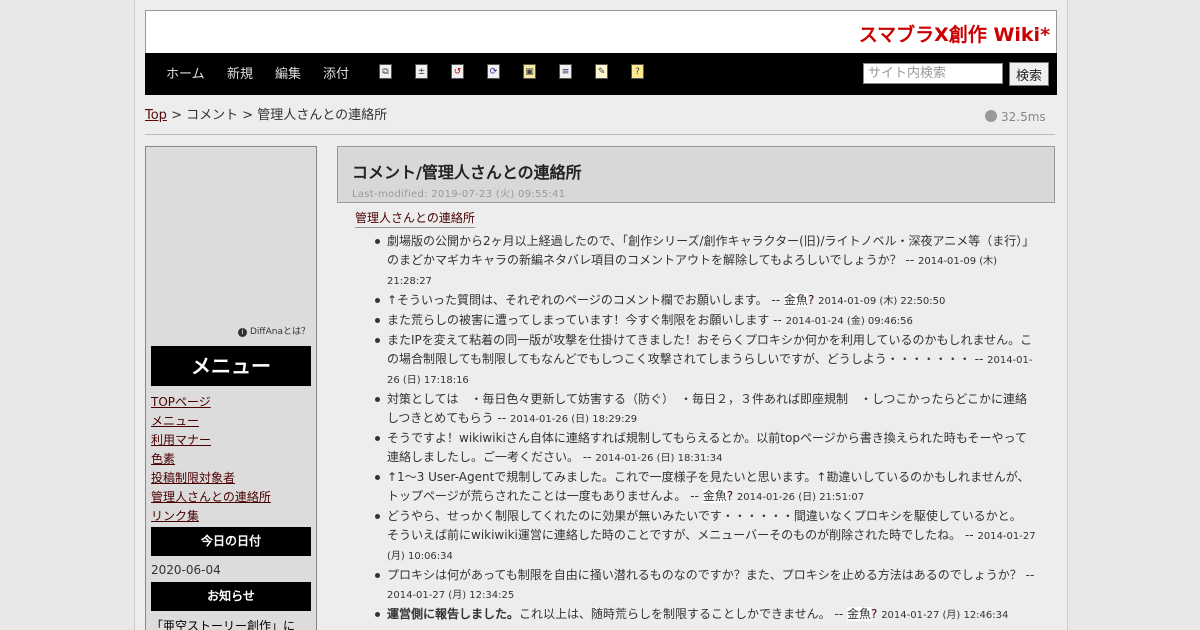 The height and width of the screenshot is (630, 1200). I want to click on site-header: スマブラX創作 Wiki*, so click(601, 32).